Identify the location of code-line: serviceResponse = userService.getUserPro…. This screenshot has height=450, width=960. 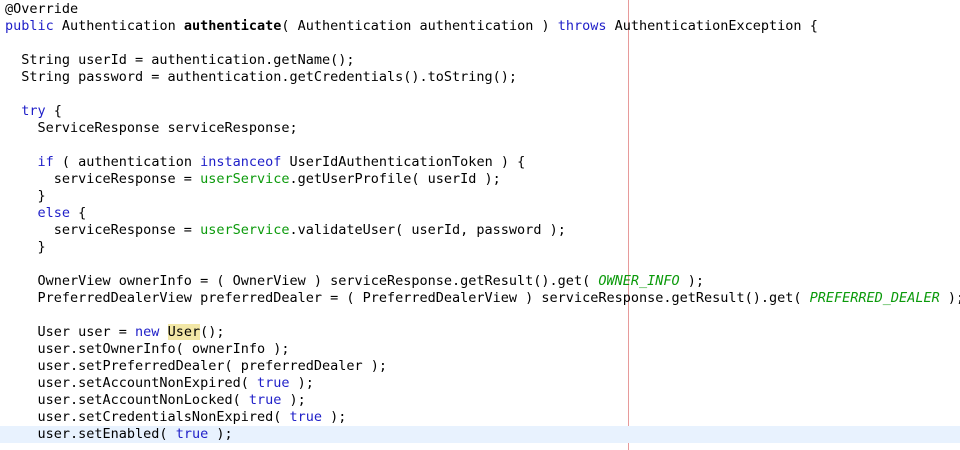
(480, 179).